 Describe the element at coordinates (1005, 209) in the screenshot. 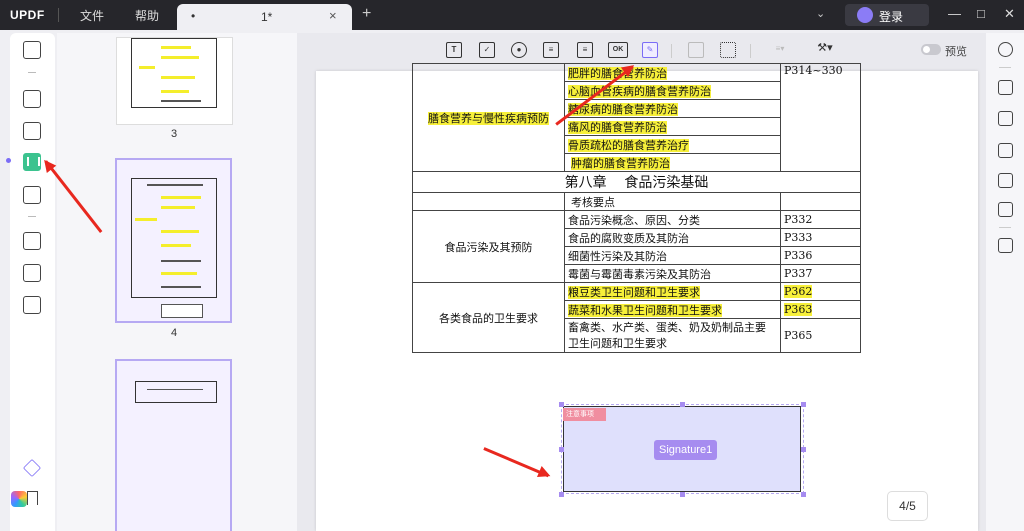

I see `mail-icon` at that location.